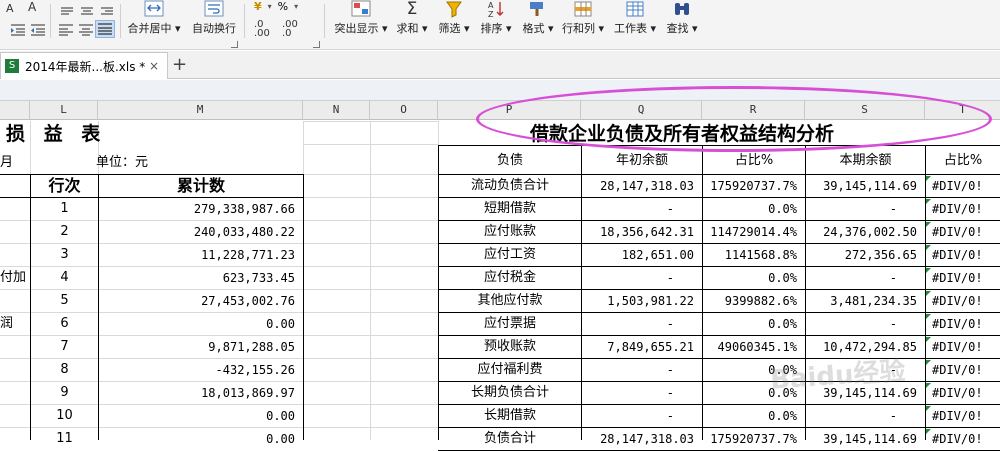 This screenshot has height=451, width=1000. Describe the element at coordinates (865, 232) in the screenshot. I see `current-balance: 24,376,002.50` at that location.